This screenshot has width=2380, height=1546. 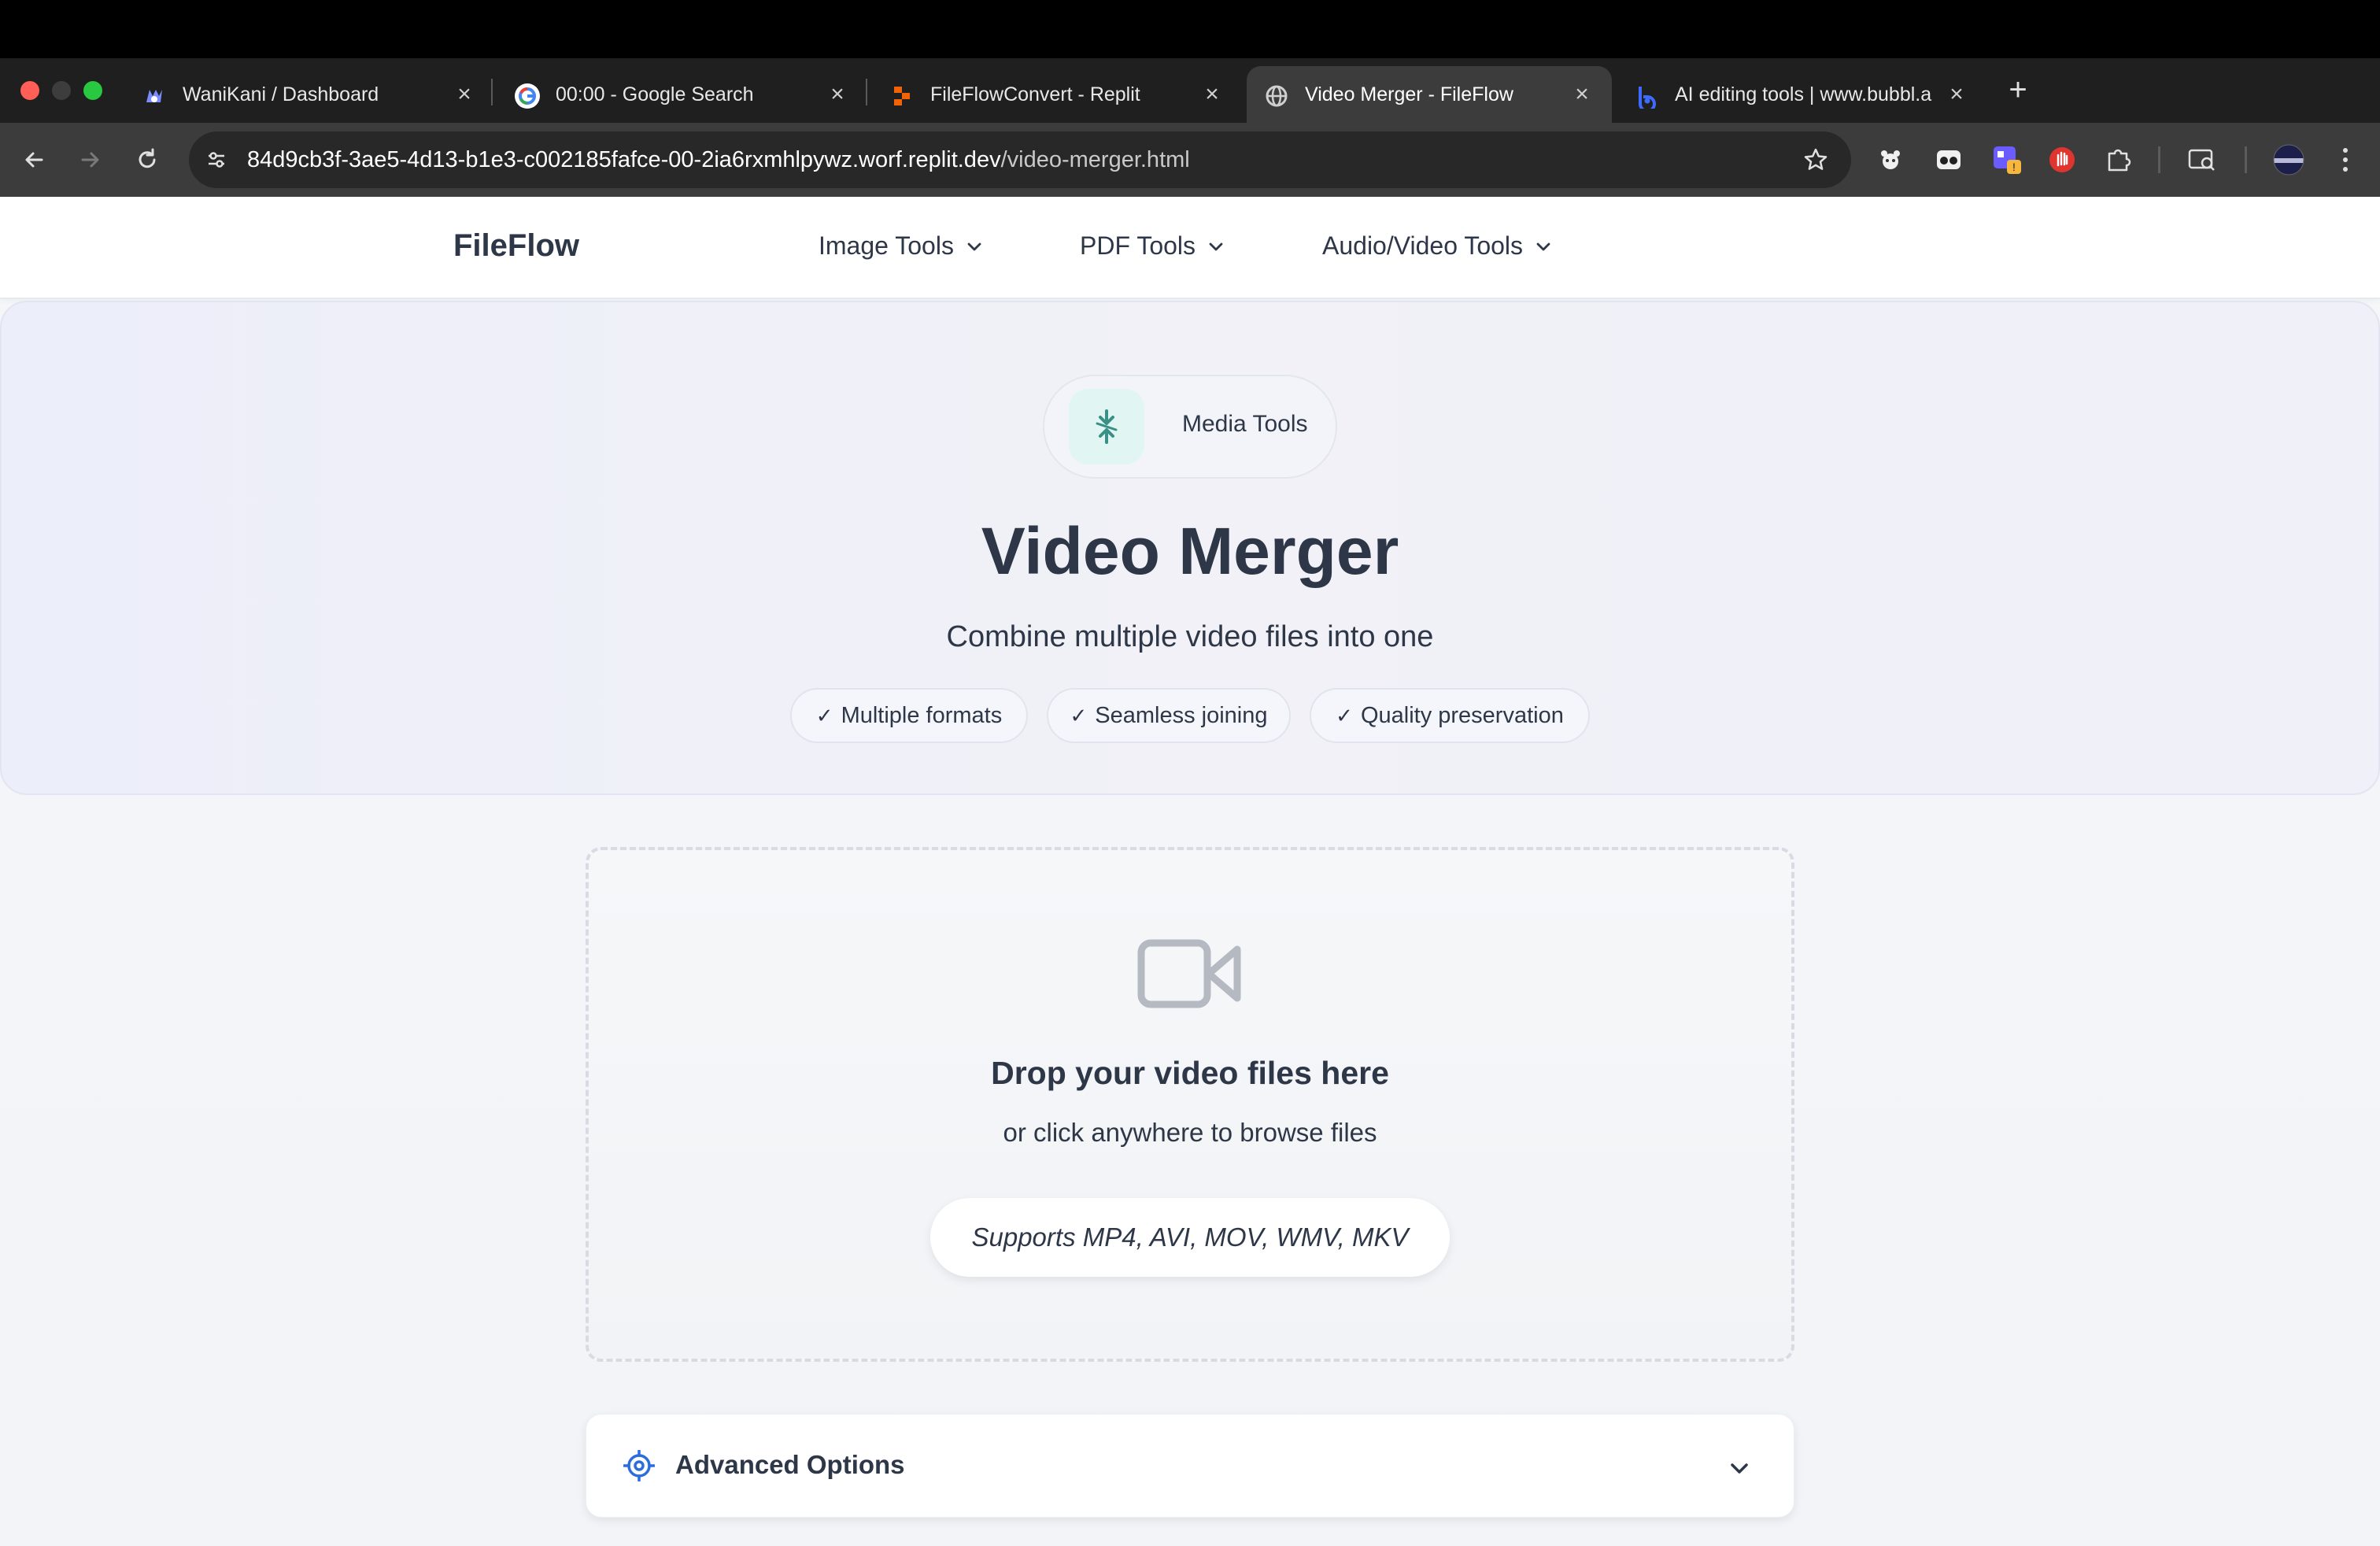 What do you see at coordinates (1190, 1073) in the screenshot?
I see `drop-zone-title: Drop your video files here` at bounding box center [1190, 1073].